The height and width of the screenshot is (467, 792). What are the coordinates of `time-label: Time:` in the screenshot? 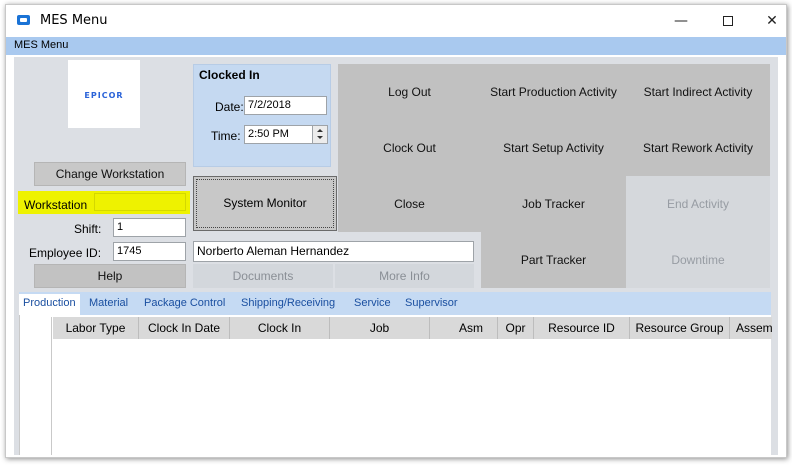 It's located at (226, 136).